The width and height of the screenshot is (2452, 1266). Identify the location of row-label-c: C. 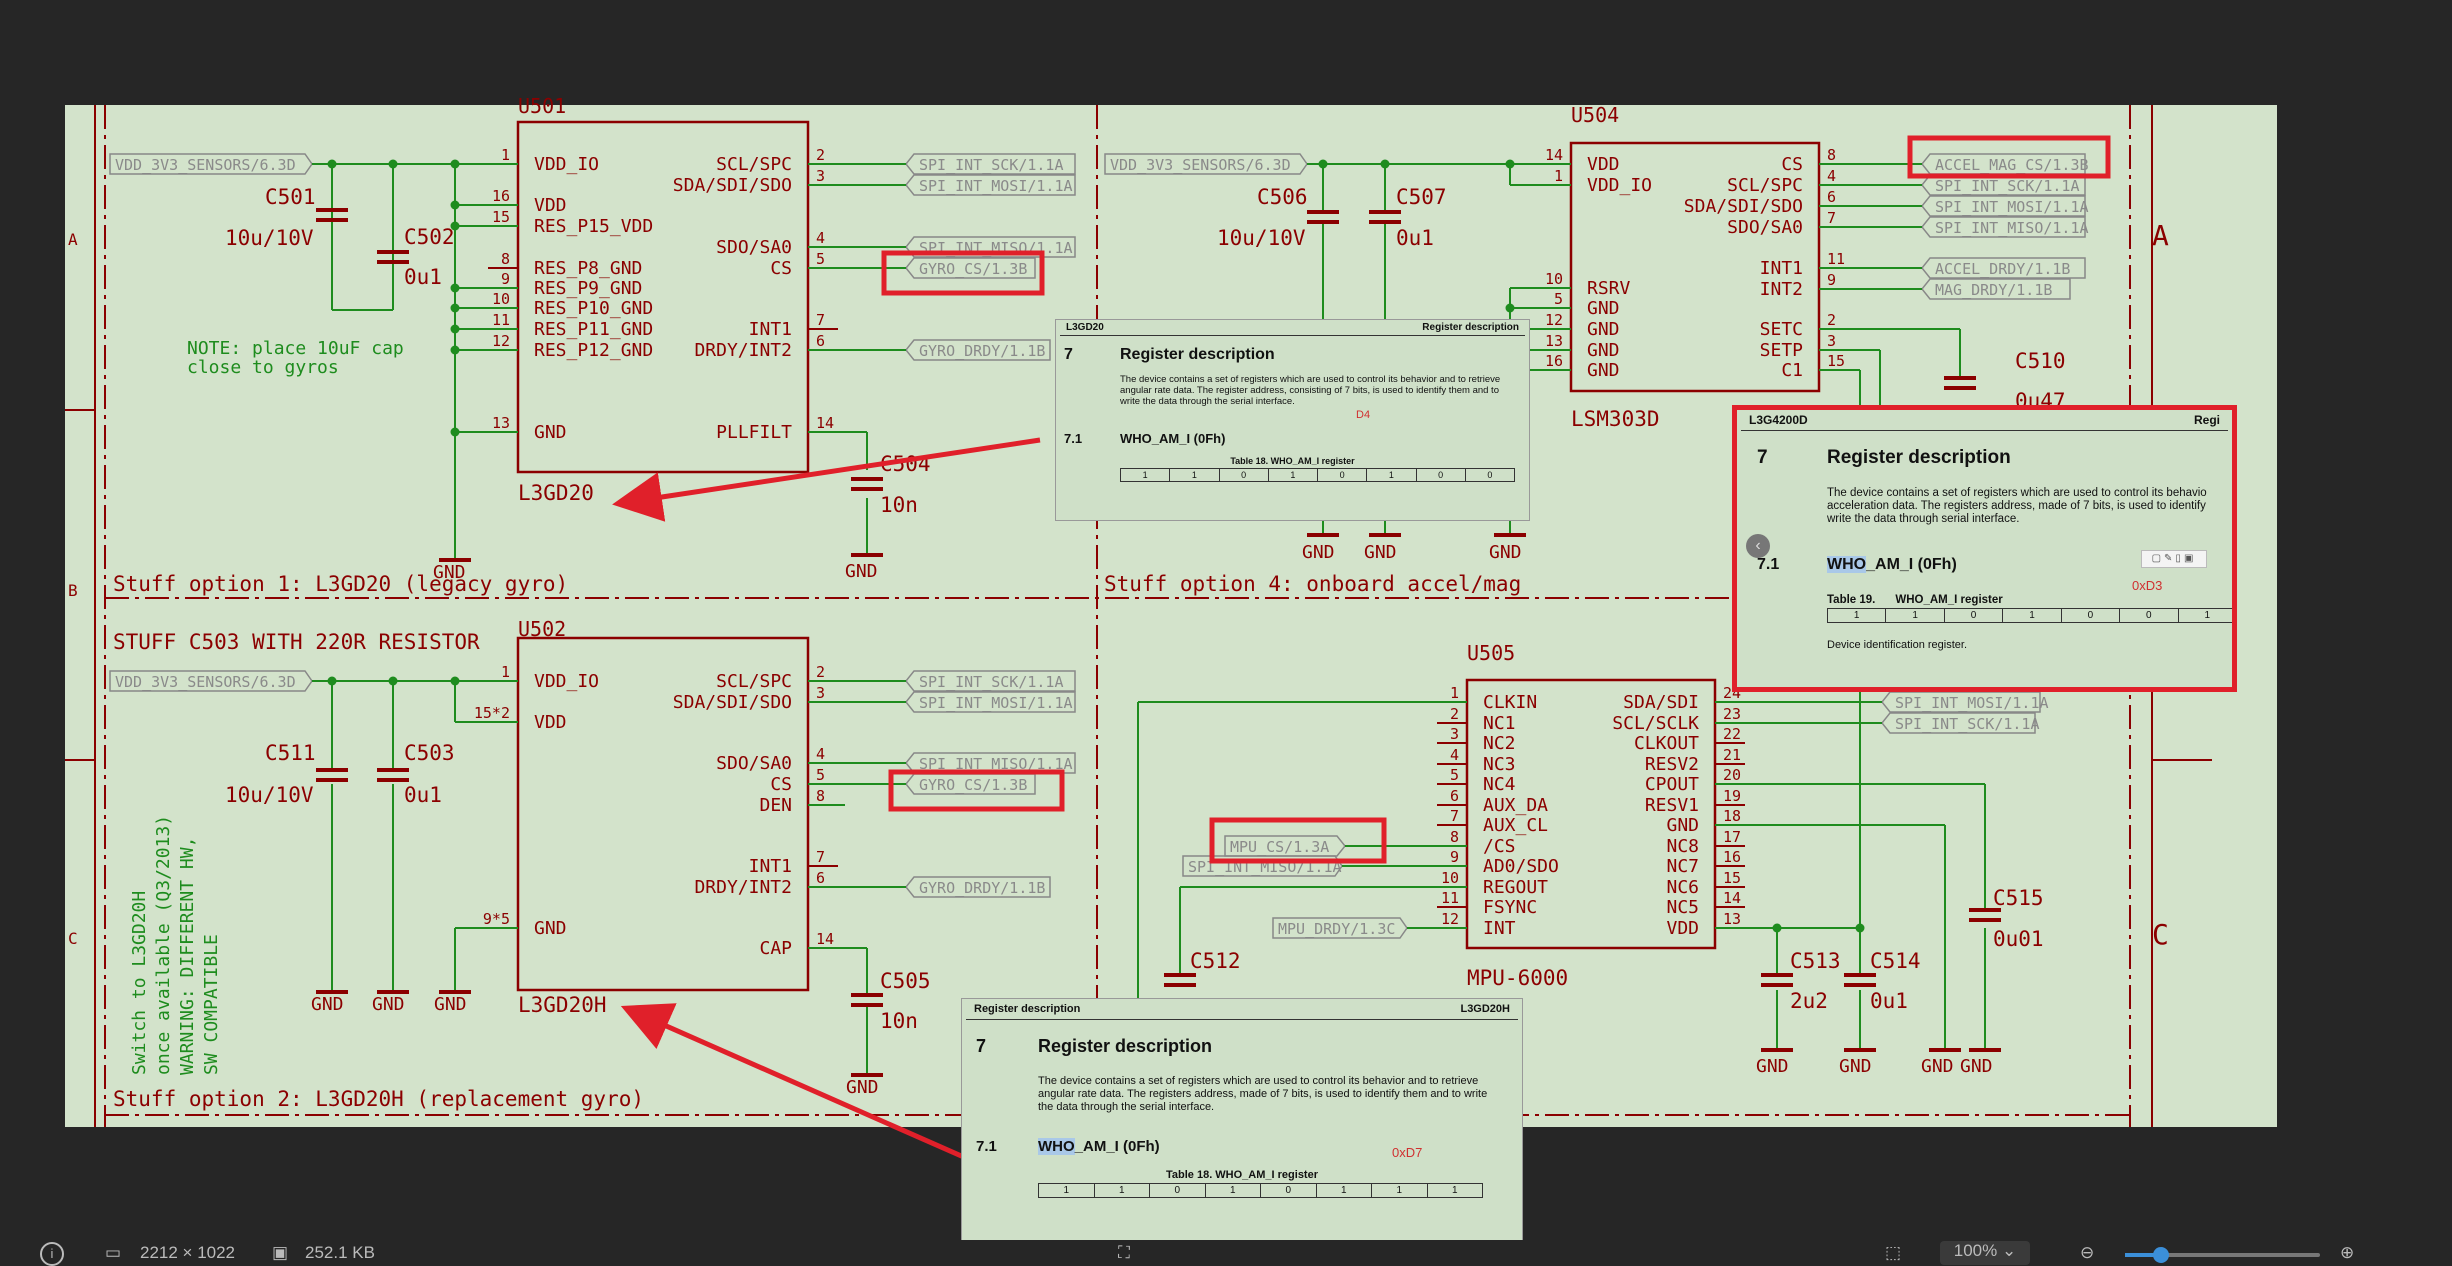
(73, 938).